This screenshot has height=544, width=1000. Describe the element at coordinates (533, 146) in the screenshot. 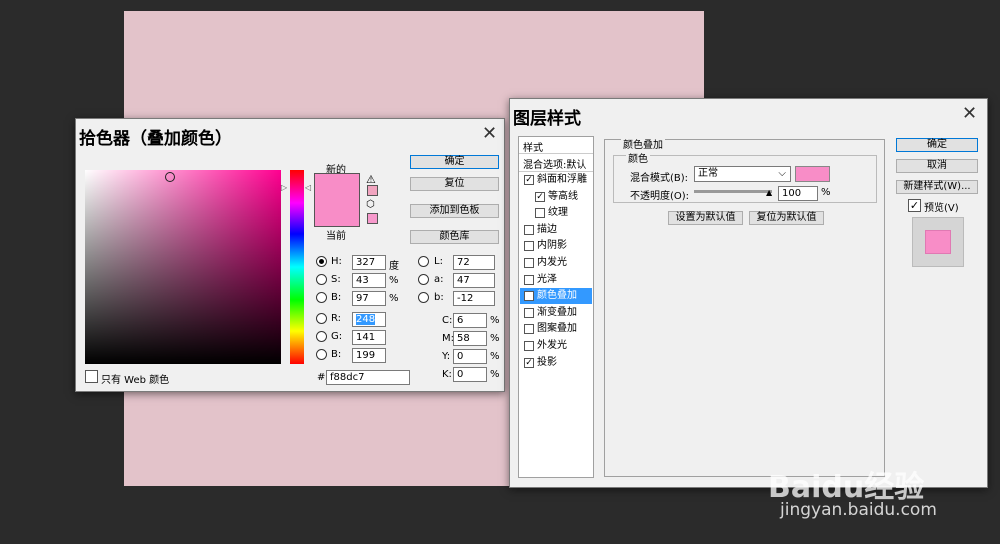

I see `styles-header: 样式` at that location.